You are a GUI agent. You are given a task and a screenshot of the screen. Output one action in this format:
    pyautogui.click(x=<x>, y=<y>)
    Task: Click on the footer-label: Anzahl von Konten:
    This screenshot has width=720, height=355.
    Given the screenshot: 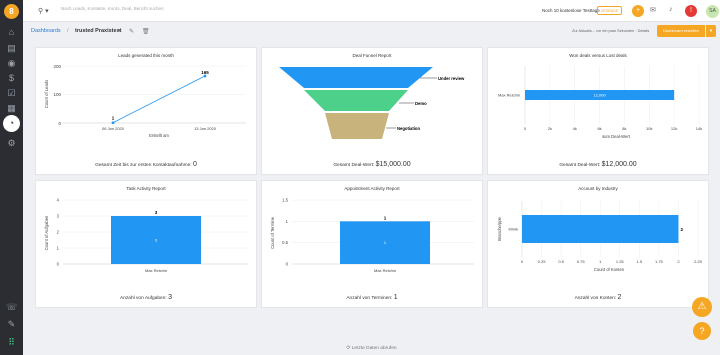 What is the action you would take?
    pyautogui.click(x=595, y=298)
    